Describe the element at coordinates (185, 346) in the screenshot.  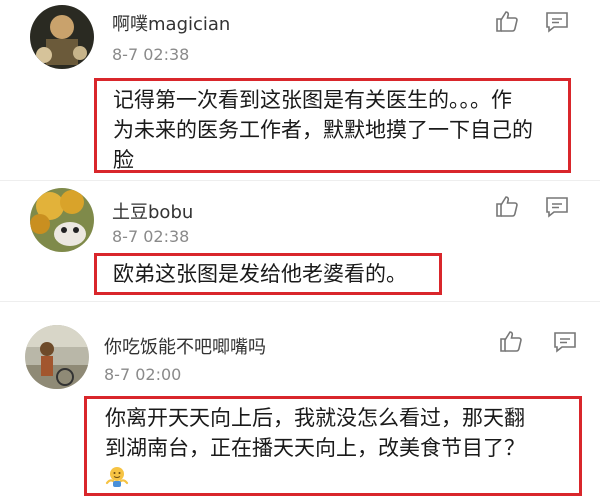
I see `username: 你吃饭能不吧唧嘴吗` at that location.